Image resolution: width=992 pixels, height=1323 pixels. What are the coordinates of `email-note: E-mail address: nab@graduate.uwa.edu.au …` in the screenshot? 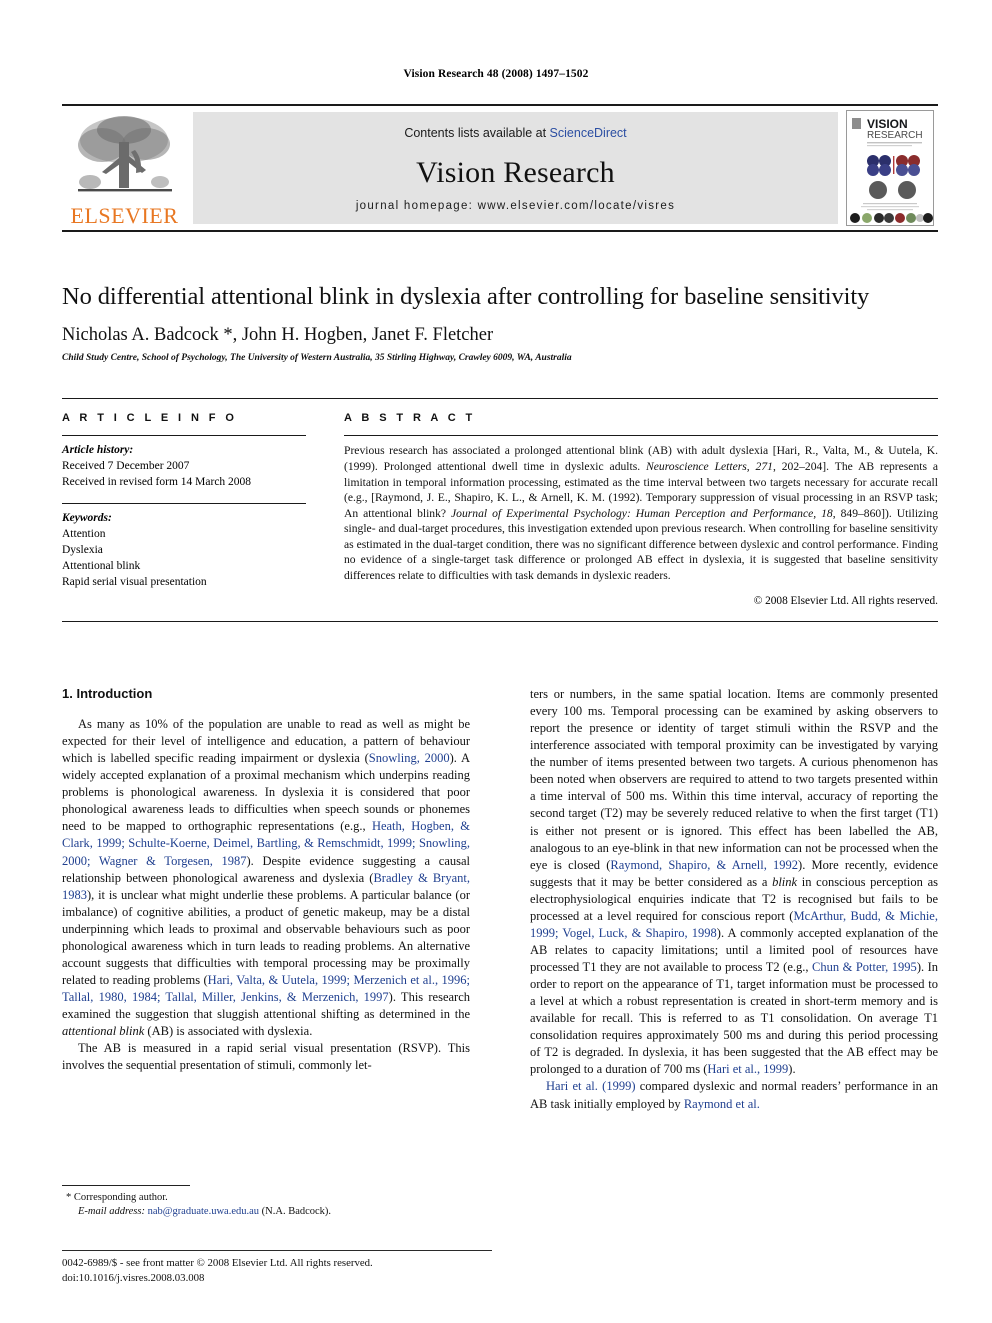 It's located at (266, 1212).